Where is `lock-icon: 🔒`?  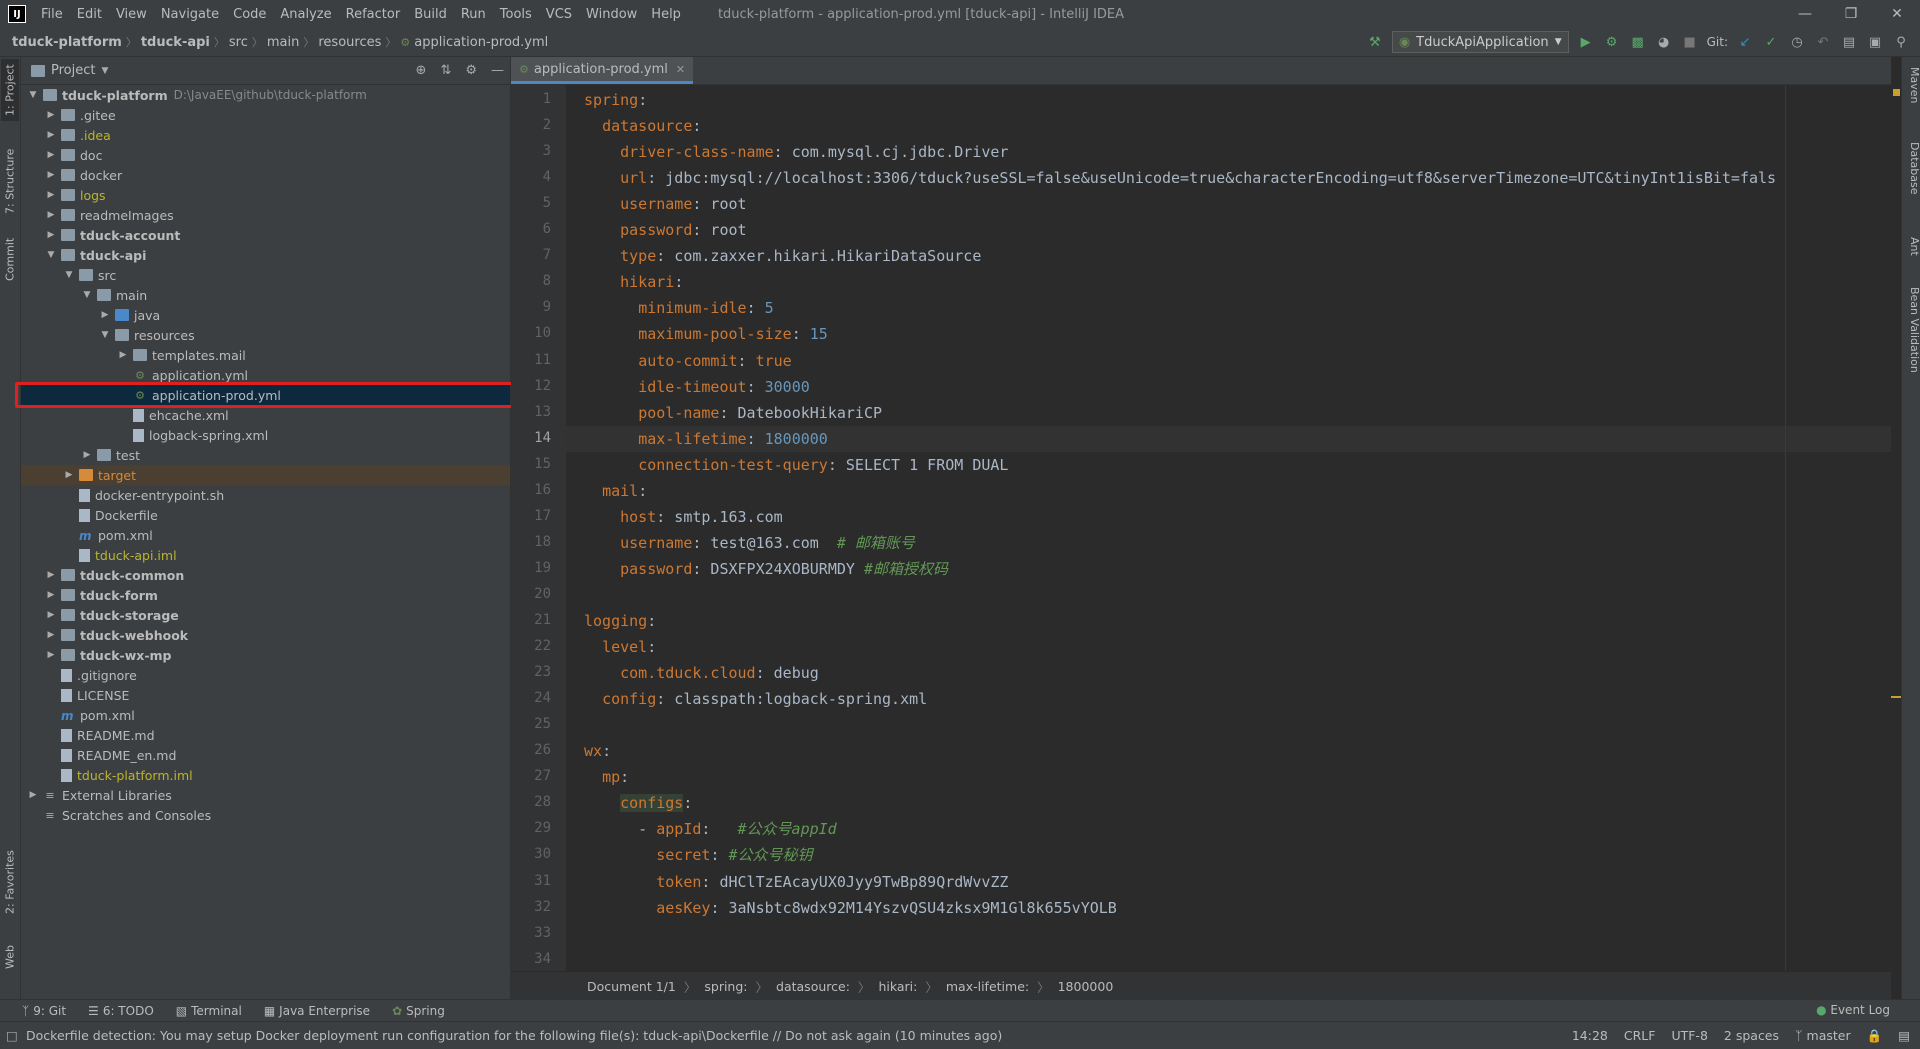
lock-icon: 🔒 is located at coordinates (1875, 1036).